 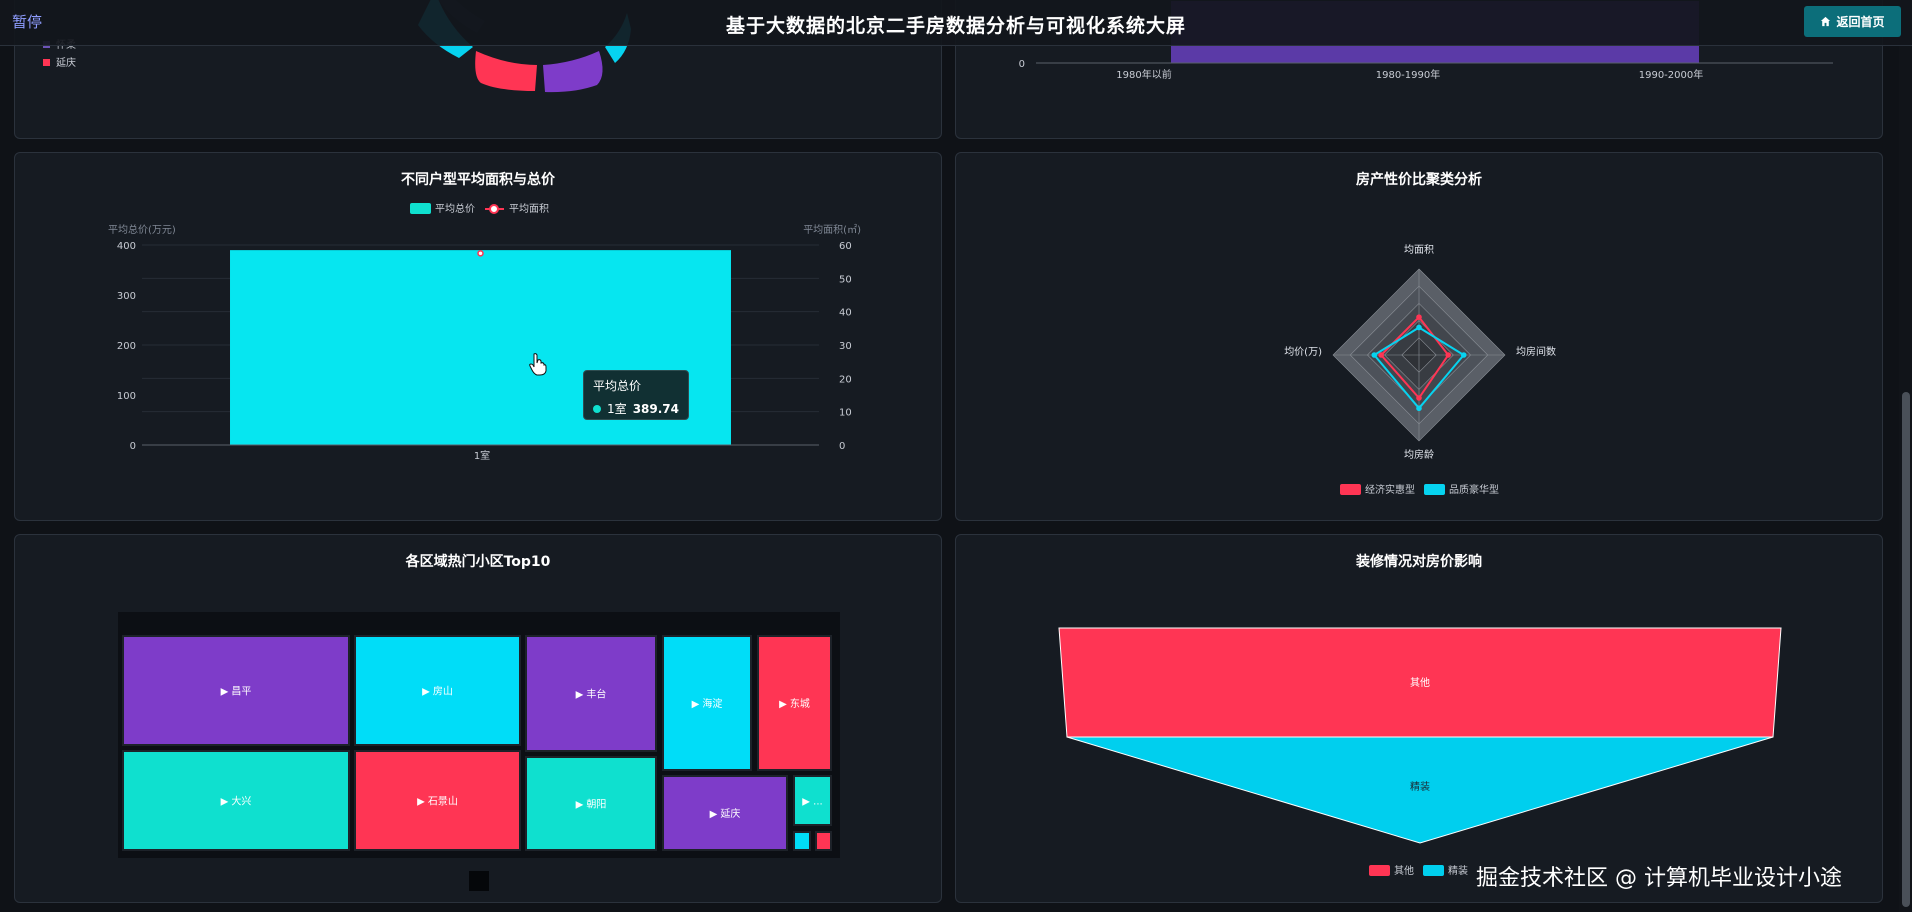 I want to click on y-axis-title-left: 平均总价(万元), so click(x=142, y=229).